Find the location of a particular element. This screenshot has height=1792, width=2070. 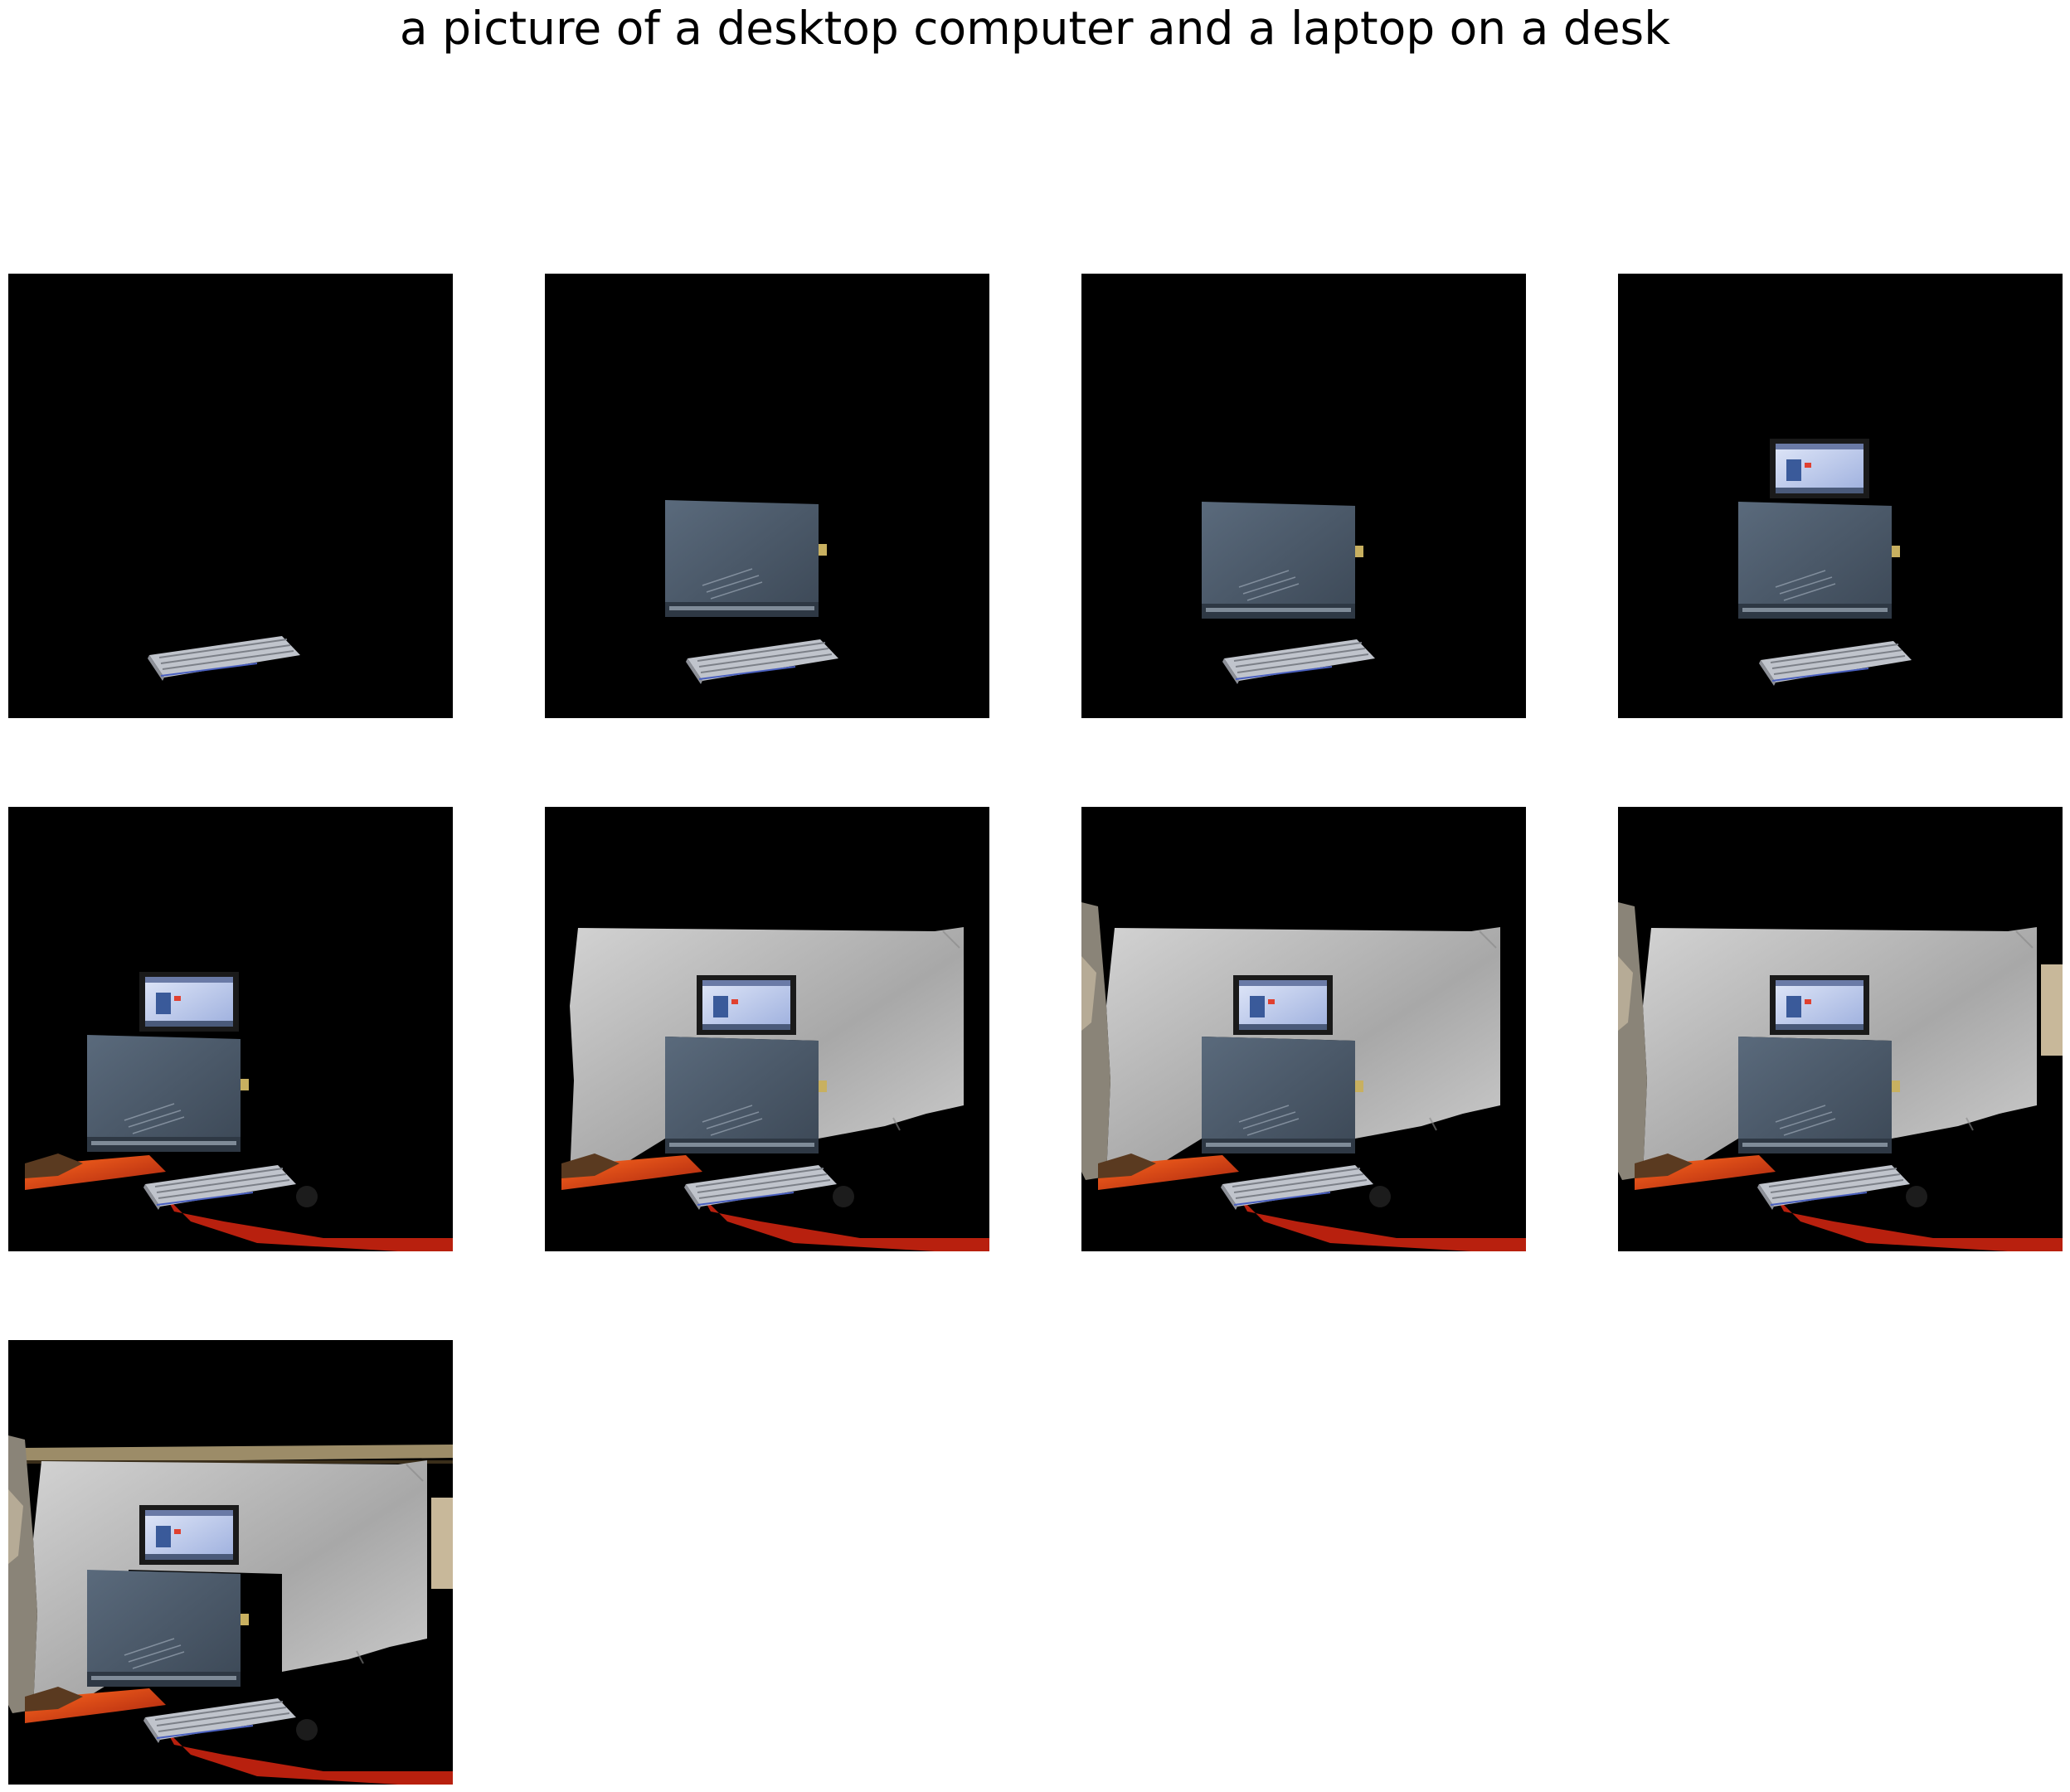

panel-8-image is located at coordinates (1841, 1076).